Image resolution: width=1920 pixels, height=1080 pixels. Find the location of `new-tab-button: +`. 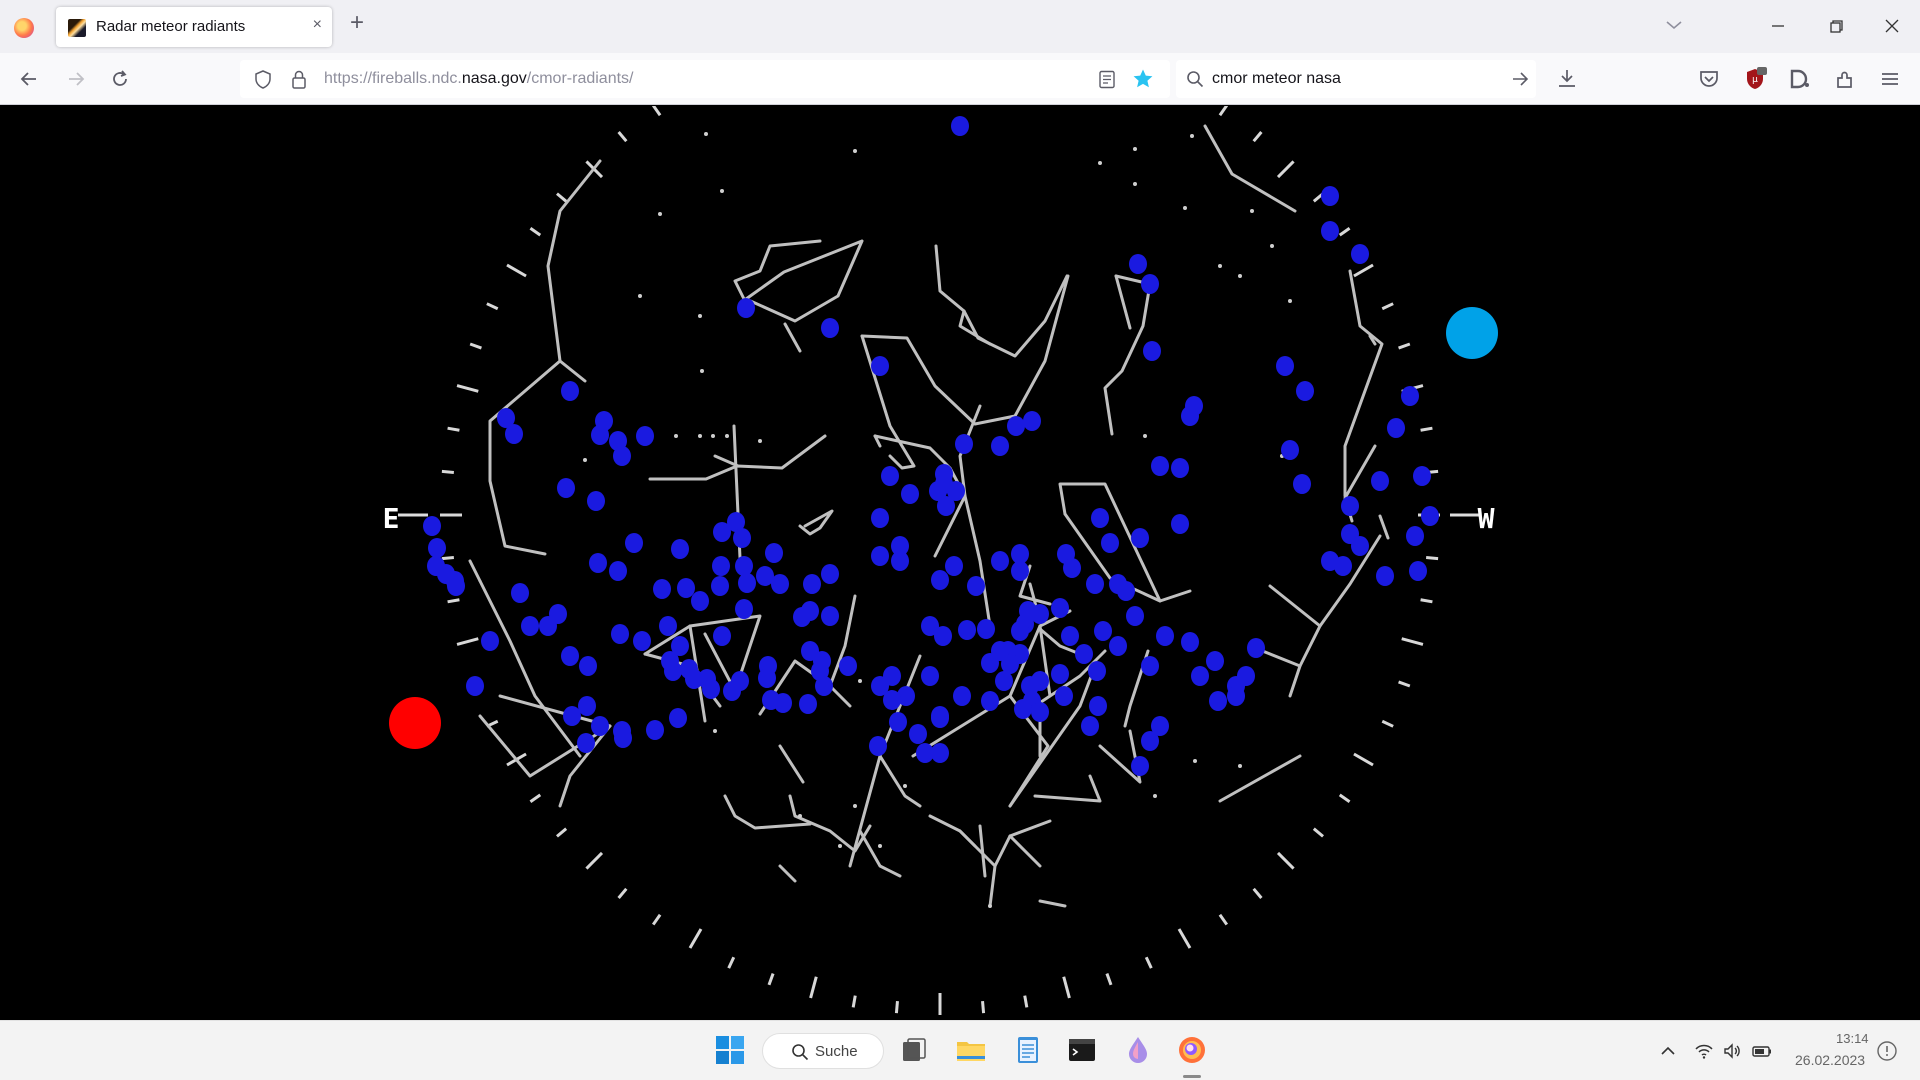

new-tab-button: + is located at coordinates (357, 23).